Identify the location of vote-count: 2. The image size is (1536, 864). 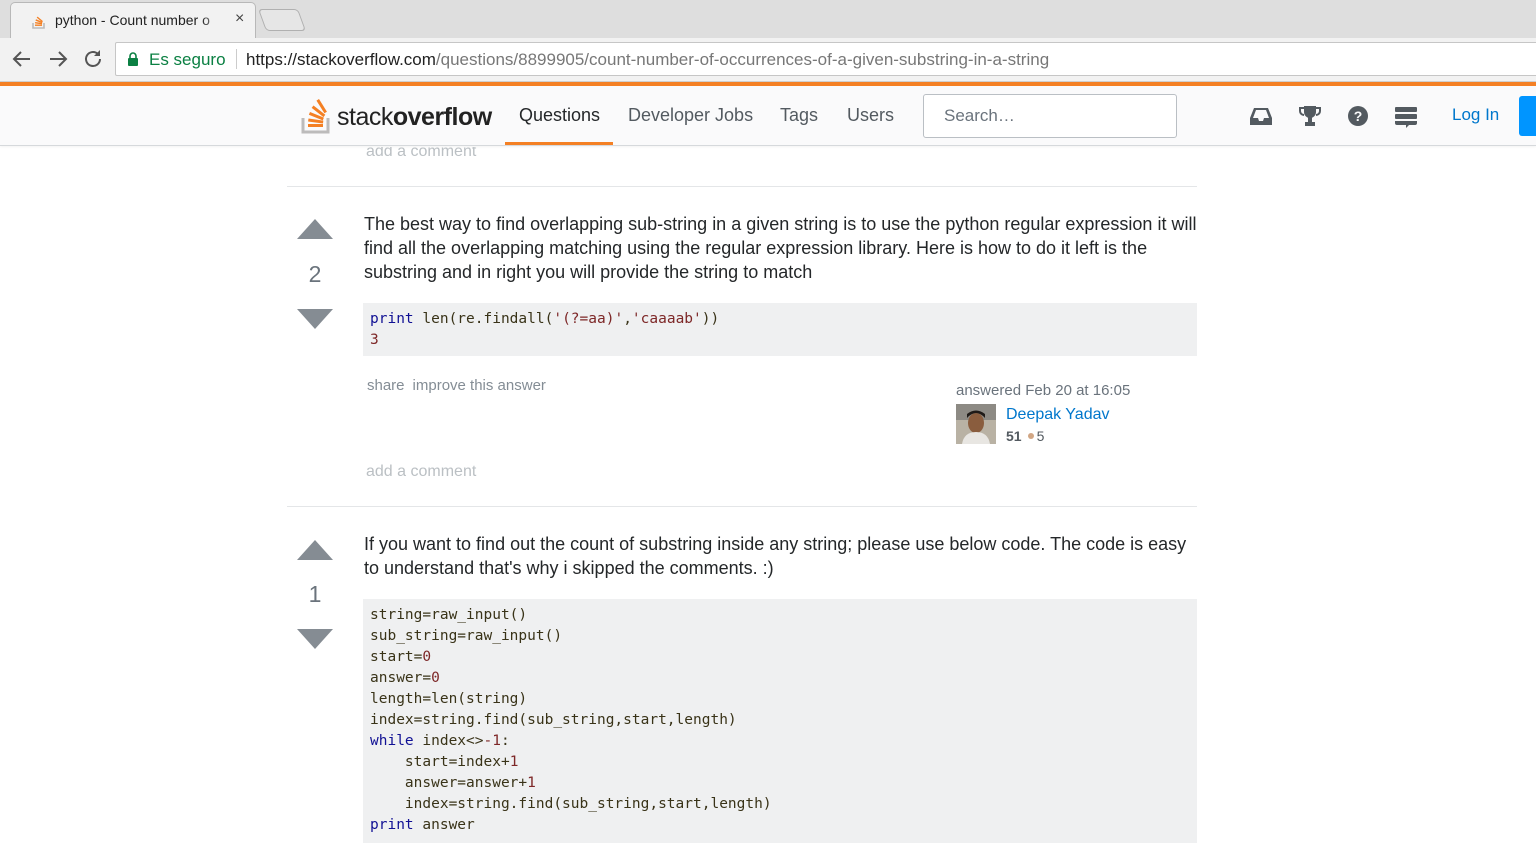
(315, 274).